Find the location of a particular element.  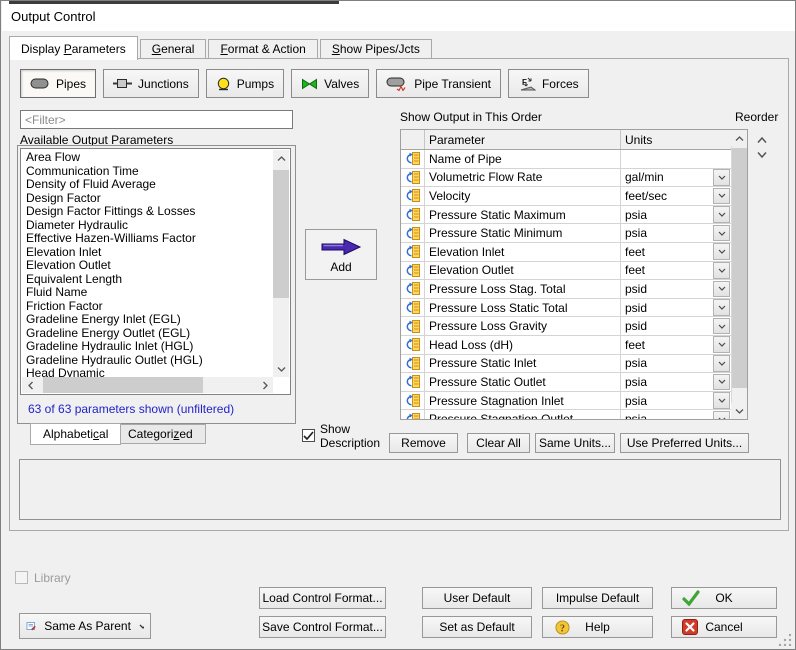

show-description-checkbox is located at coordinates (308, 435).